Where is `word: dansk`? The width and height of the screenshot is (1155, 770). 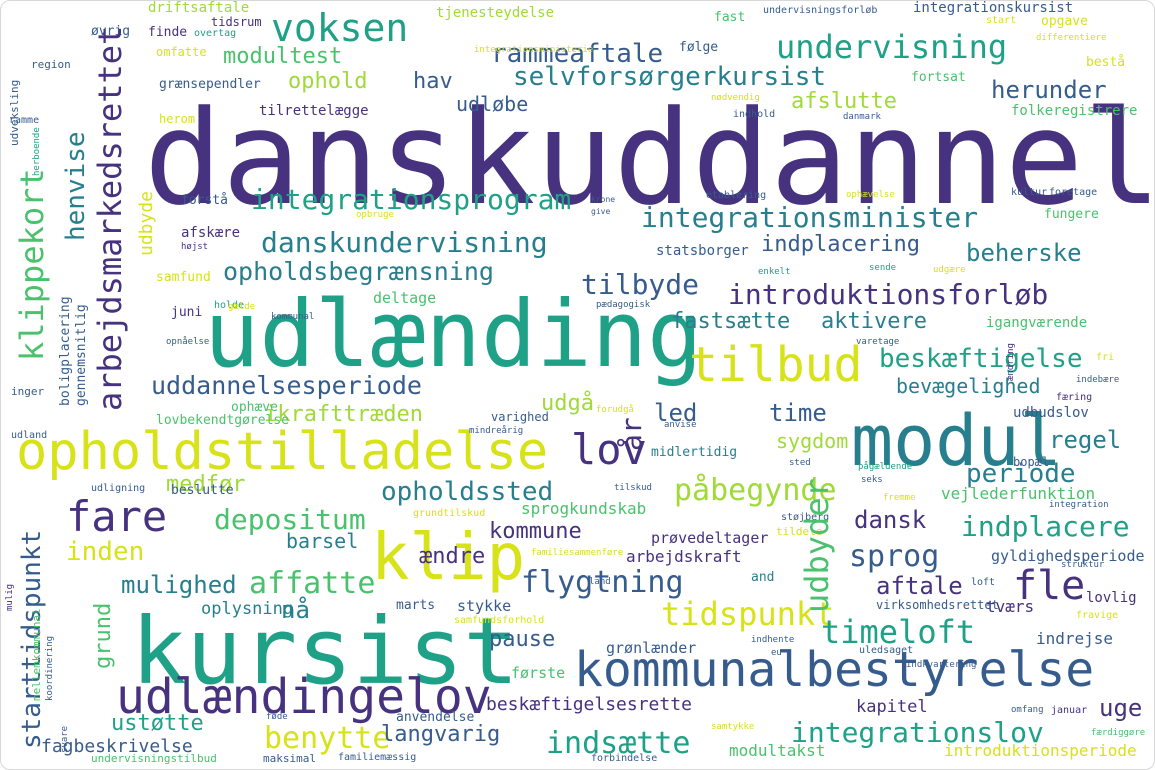
word: dansk is located at coordinates (890, 520).